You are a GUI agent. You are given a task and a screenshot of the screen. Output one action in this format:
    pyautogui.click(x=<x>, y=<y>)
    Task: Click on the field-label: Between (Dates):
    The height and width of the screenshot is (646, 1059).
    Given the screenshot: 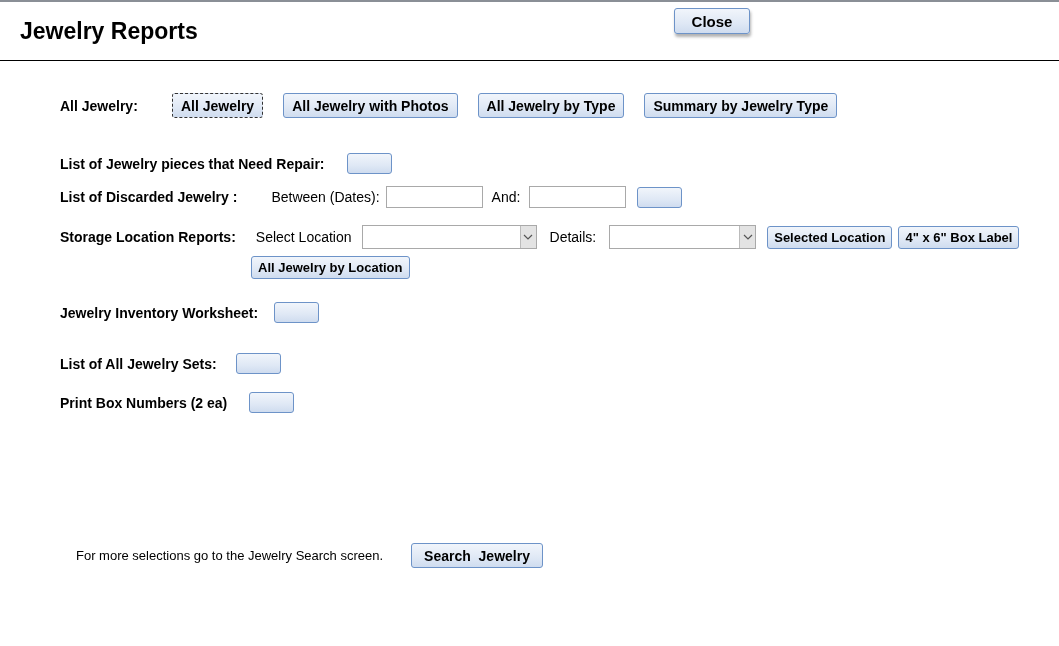 What is the action you would take?
    pyautogui.click(x=325, y=197)
    